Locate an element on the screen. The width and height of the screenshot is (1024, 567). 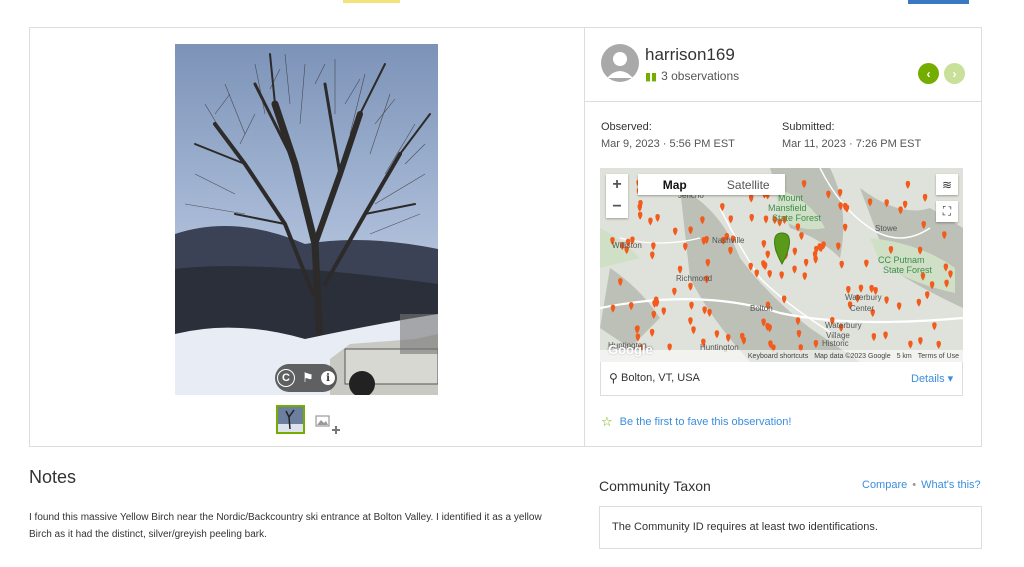
keyboard-shortcuts-link: Keyboard shortcuts is located at coordinates (778, 356).